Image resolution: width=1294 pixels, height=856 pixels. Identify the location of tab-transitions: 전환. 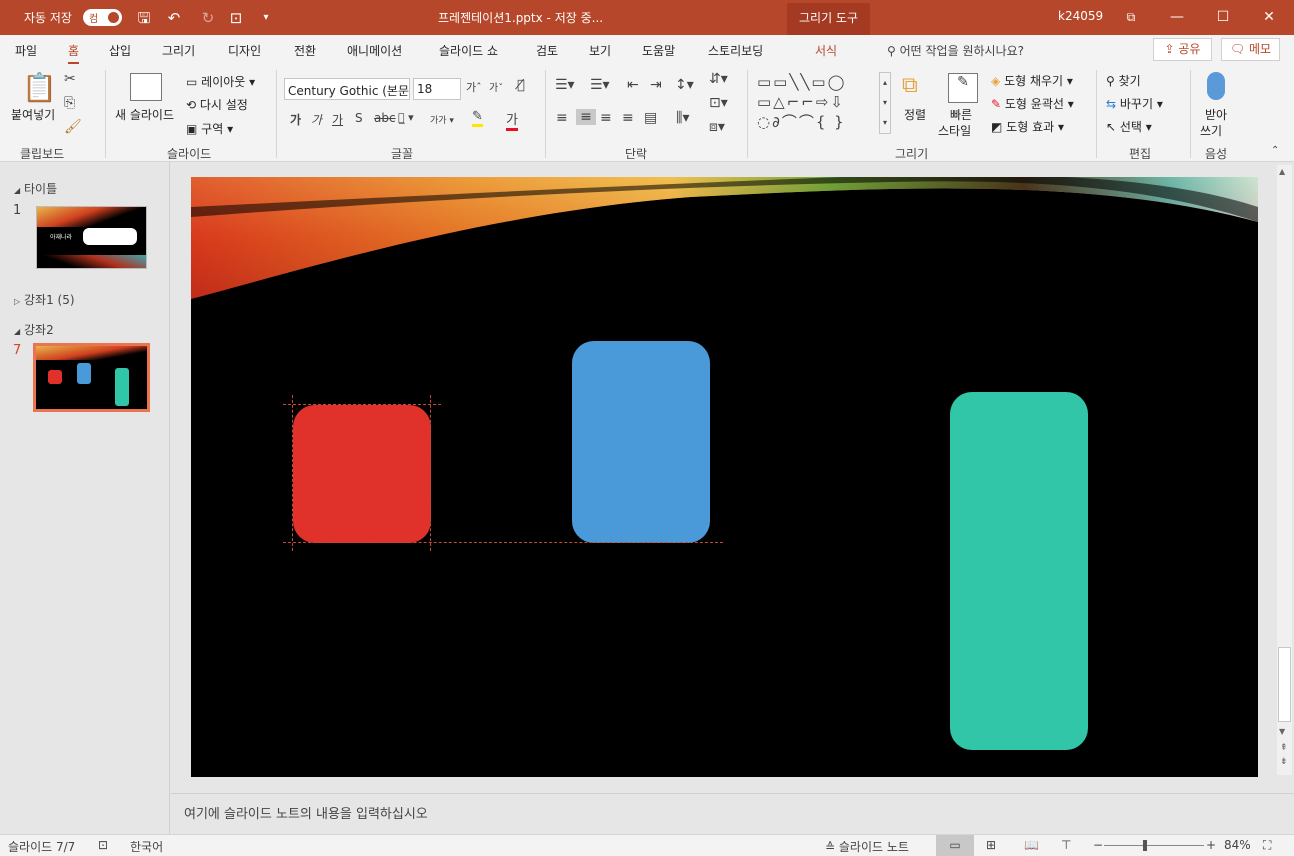
(305, 50).